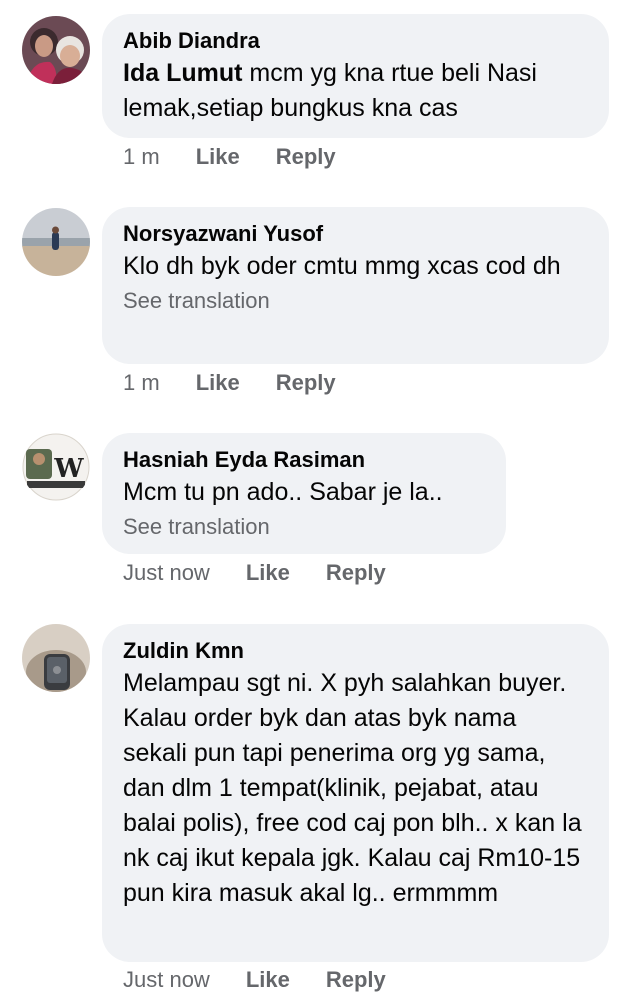 The image size is (631, 1000). I want to click on comment-author: Abib Diandra, so click(355, 41).